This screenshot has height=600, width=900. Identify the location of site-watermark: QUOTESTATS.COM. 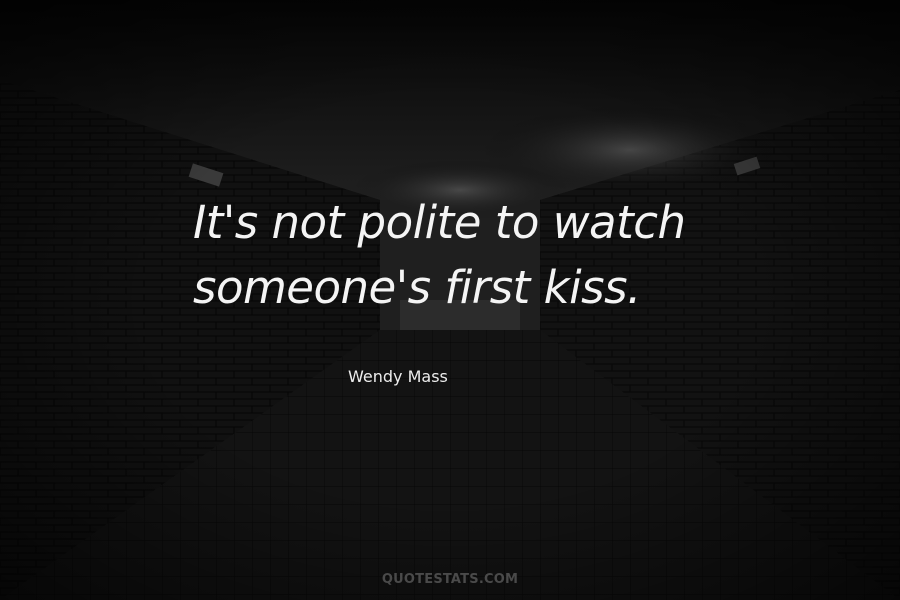
(450, 579).